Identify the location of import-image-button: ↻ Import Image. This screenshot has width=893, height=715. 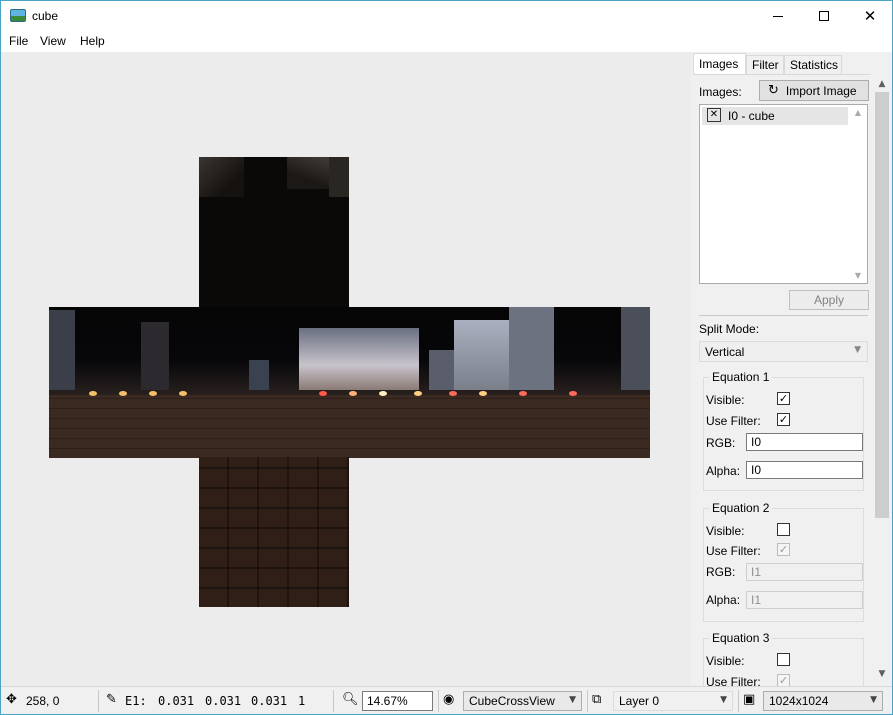
(814, 90).